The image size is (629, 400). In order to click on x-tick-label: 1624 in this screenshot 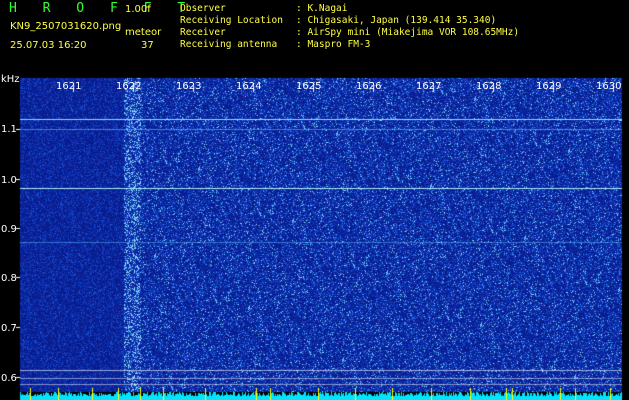, I will do `click(249, 86)`.